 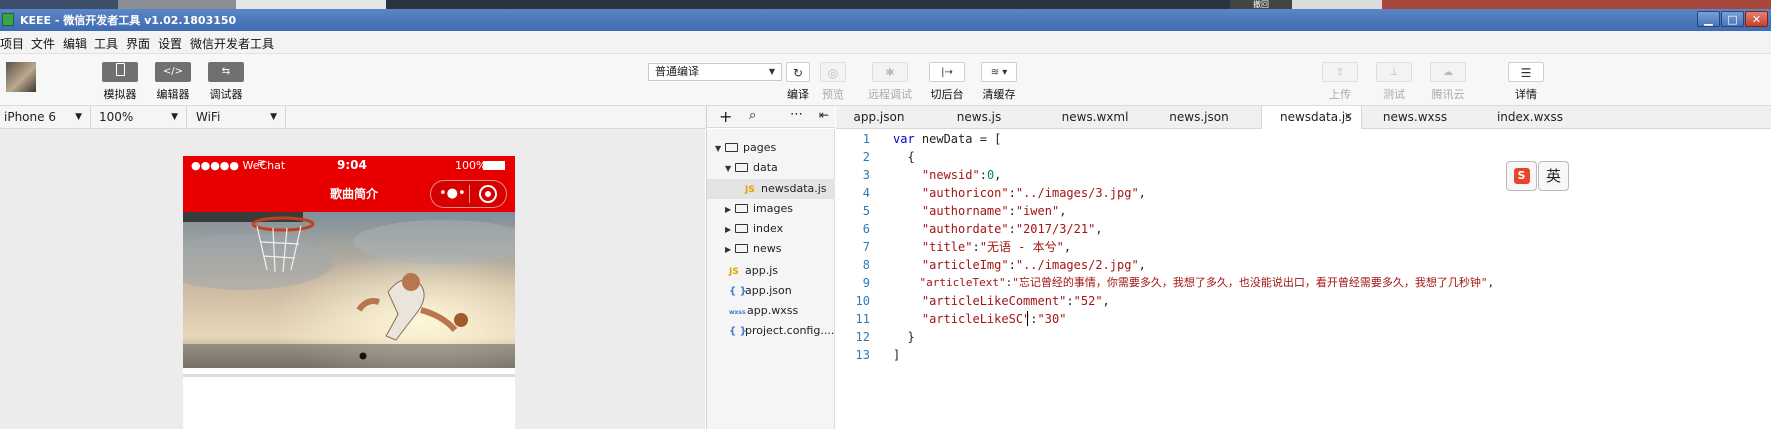 What do you see at coordinates (138, 43) in the screenshot?
I see `menu-item-view: 界面` at bounding box center [138, 43].